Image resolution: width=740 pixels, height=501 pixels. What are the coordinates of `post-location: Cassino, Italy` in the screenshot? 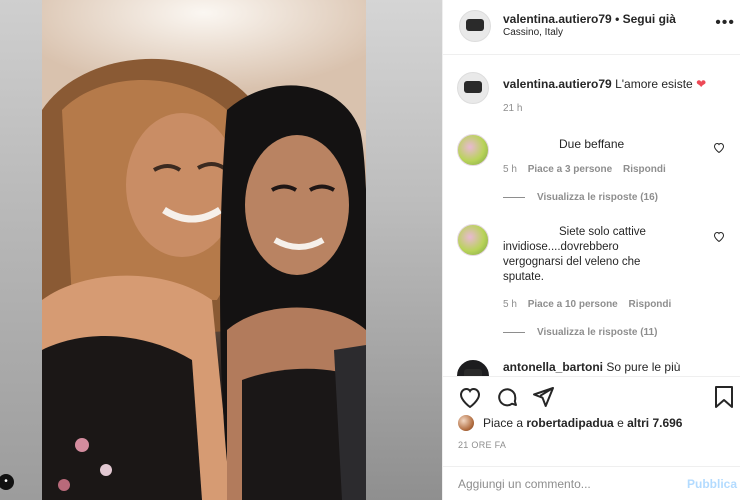 It's located at (533, 32).